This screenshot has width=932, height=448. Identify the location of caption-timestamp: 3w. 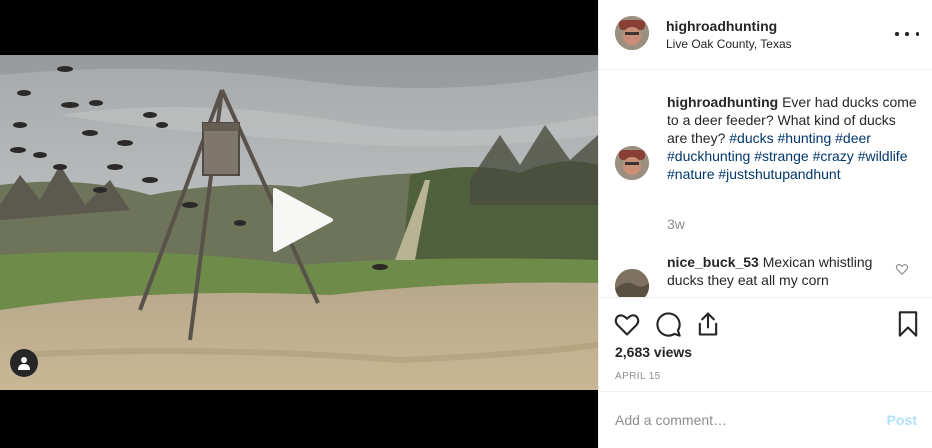
(676, 224).